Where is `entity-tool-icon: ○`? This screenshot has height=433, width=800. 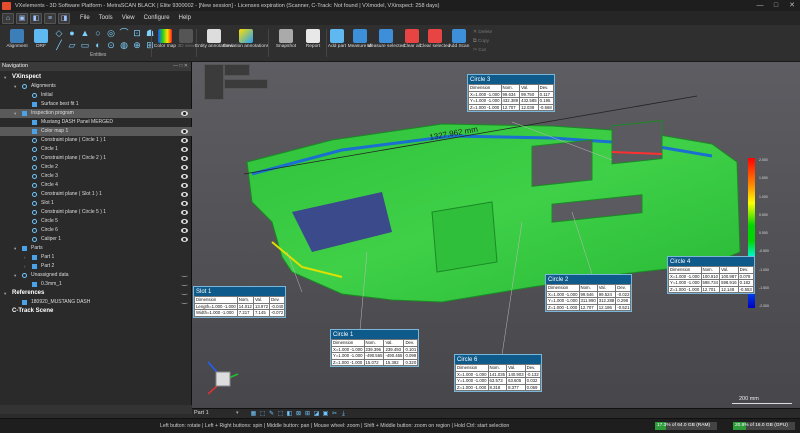
entity-tool-icon: ○ is located at coordinates (98, 33).